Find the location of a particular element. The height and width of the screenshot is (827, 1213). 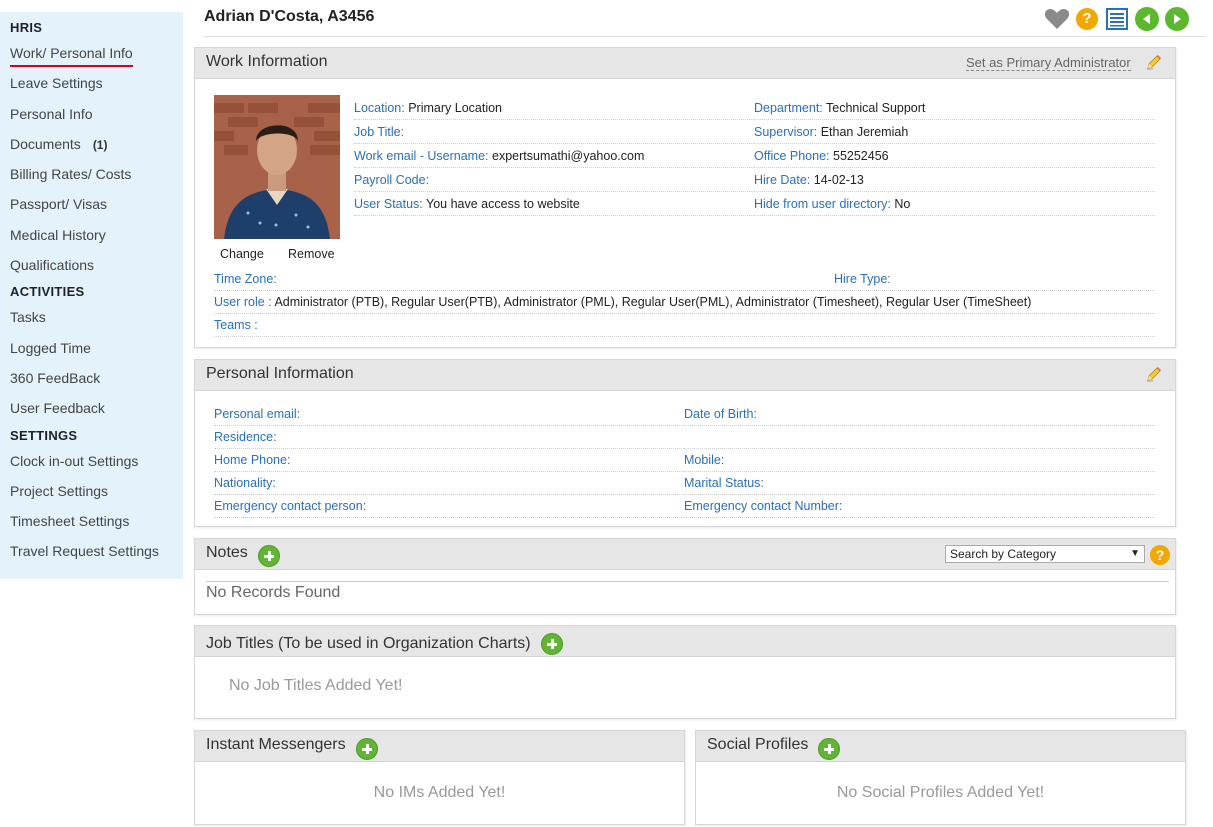

profile-photo is located at coordinates (277, 167).